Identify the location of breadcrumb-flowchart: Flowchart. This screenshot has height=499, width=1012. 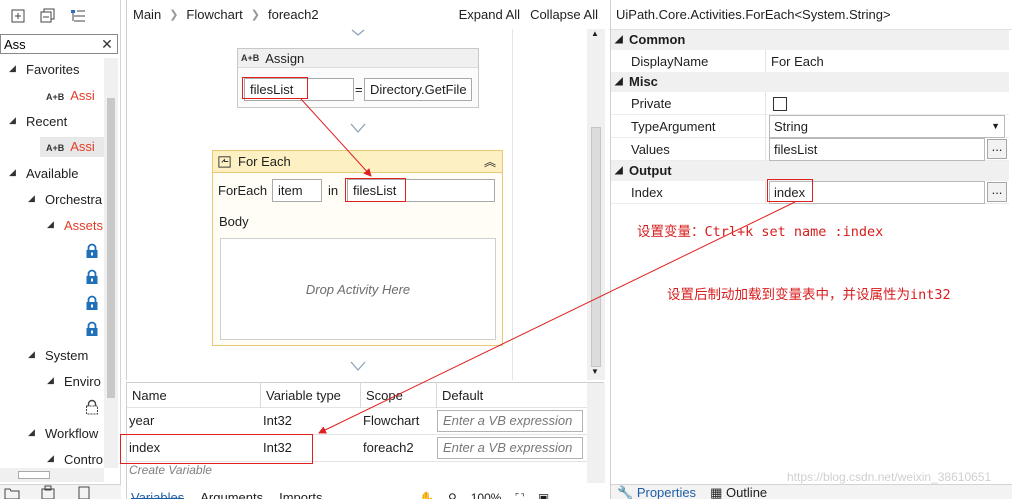
(214, 14).